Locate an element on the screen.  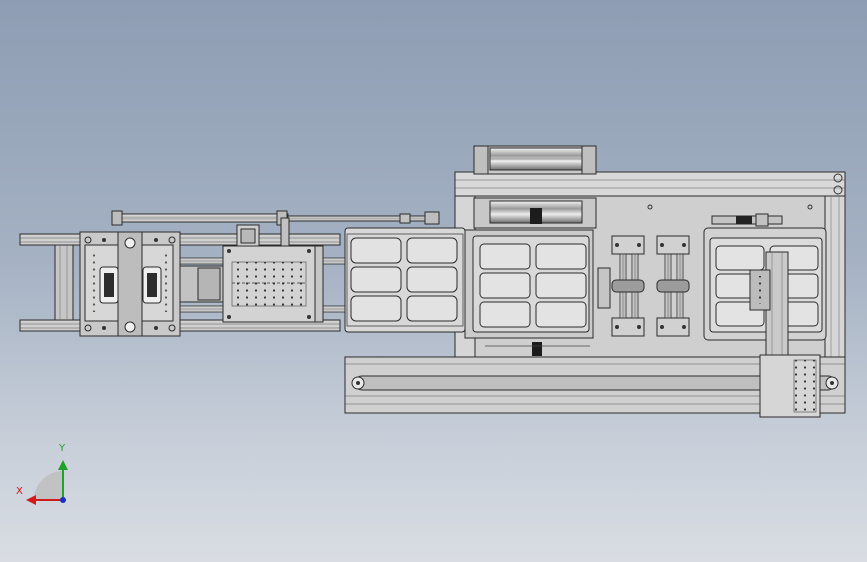
tray-center is located at coordinates (529, 292).